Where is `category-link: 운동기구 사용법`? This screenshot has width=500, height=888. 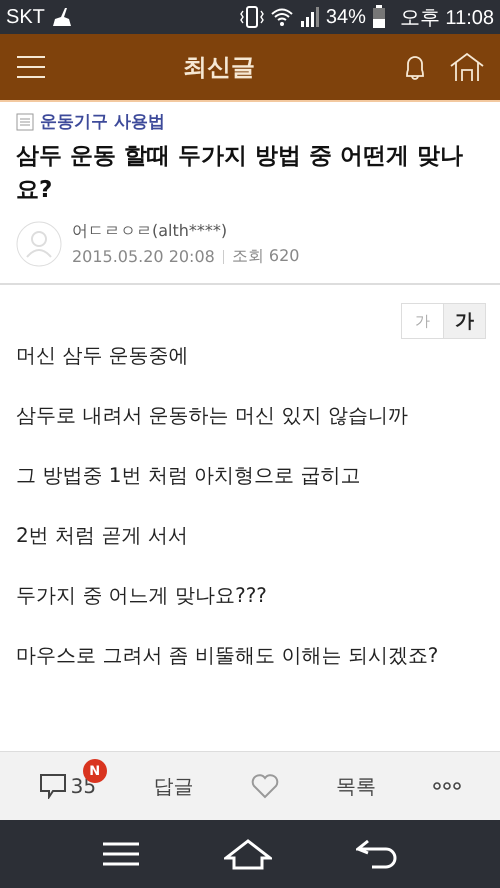 category-link: 운동기구 사용법 is located at coordinates (102, 121).